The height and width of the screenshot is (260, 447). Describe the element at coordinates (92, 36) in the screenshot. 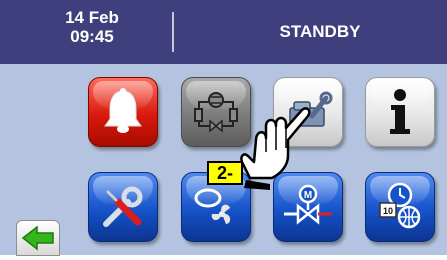

I see `time-text: 09:45` at that location.